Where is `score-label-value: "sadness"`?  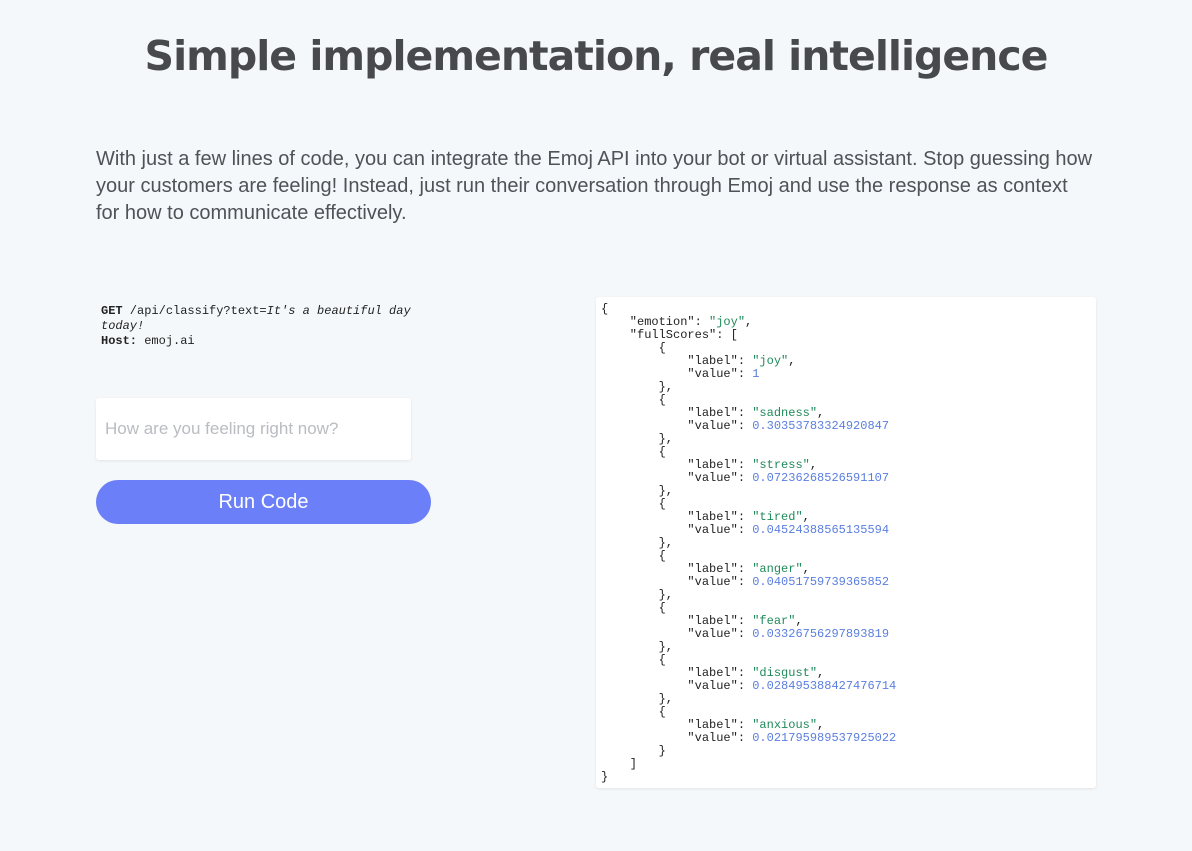 score-label-value: "sadness" is located at coordinates (785, 413).